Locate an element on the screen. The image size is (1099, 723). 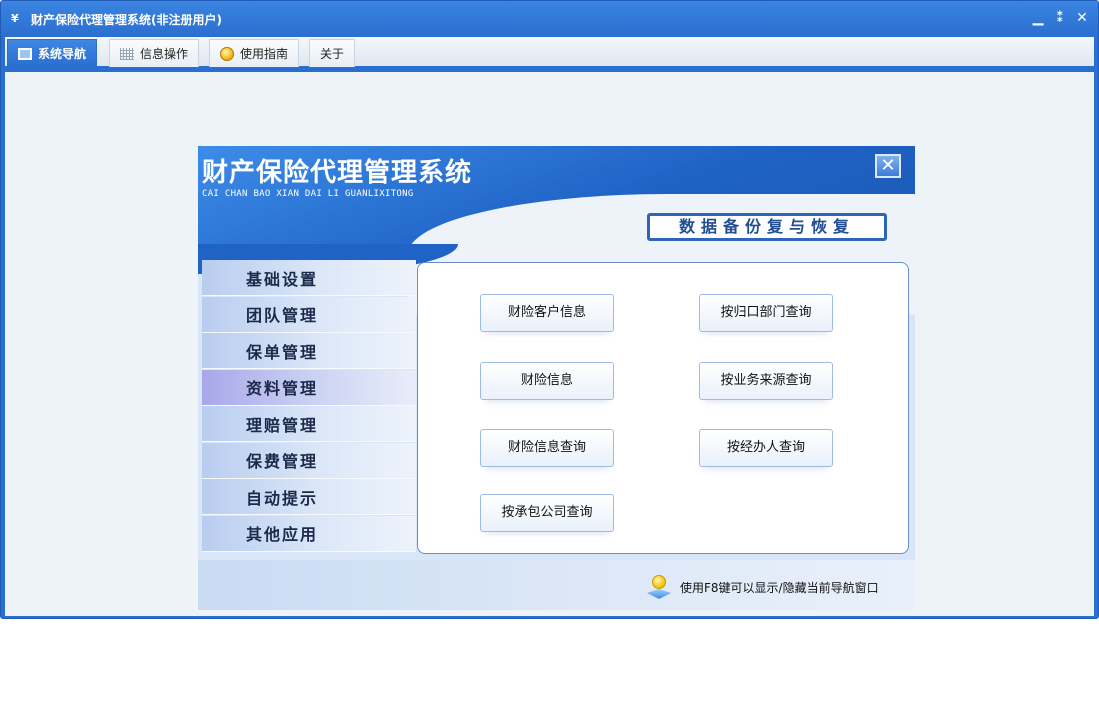
app-icon: ¥ is located at coordinates (15, 18).